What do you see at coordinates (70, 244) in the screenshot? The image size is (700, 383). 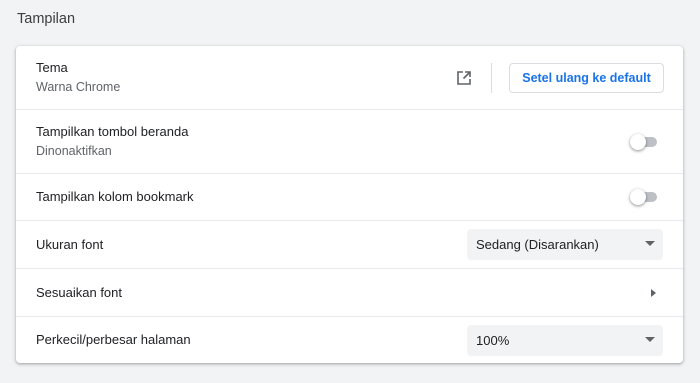 I see `font-size-label: Ukuran font` at bounding box center [70, 244].